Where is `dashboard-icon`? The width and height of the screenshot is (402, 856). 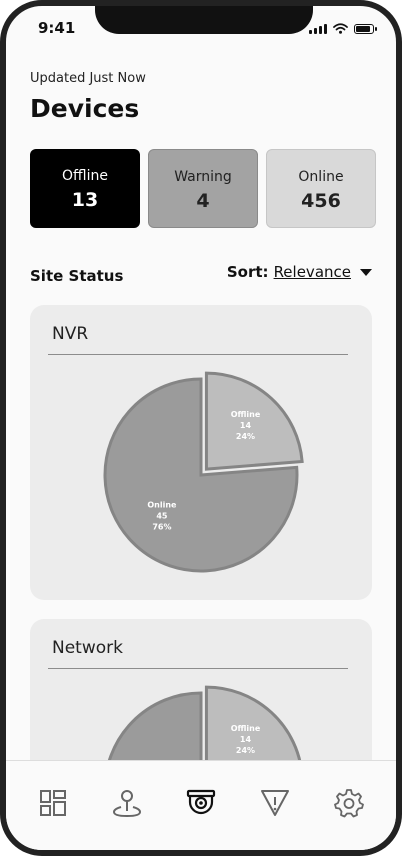
dashboard-icon is located at coordinates (53, 803).